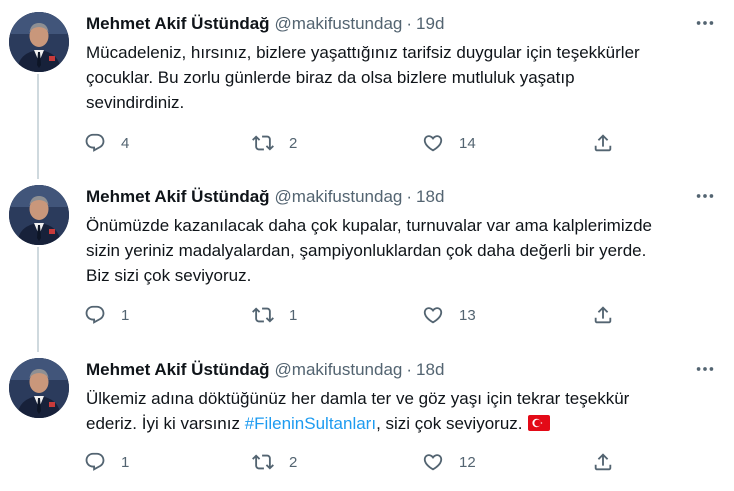 The width and height of the screenshot is (734, 491). Describe the element at coordinates (363, 143) in the screenshot. I see `tweet-actions: 4 2 14` at that location.